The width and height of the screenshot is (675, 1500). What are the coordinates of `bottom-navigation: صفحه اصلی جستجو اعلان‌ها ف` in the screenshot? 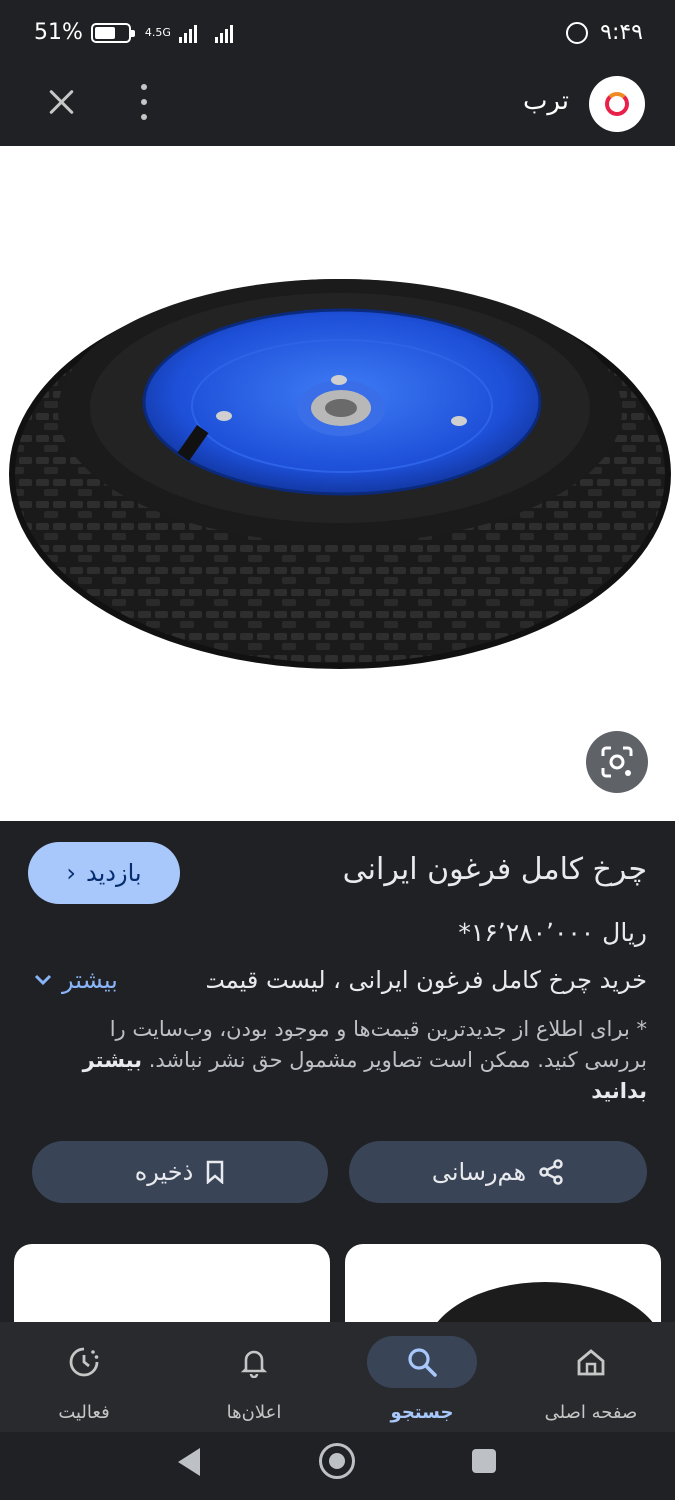 It's located at (337, 1377).